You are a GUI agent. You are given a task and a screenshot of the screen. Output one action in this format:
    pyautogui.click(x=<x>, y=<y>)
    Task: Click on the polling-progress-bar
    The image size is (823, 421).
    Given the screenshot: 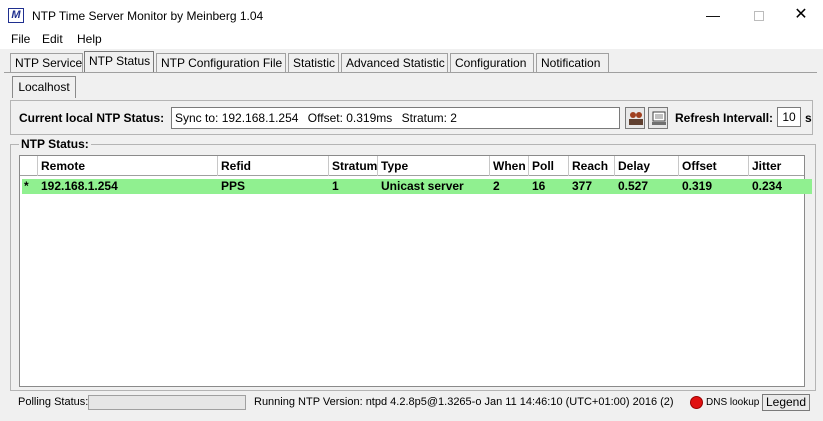 What is the action you would take?
    pyautogui.click(x=167, y=402)
    